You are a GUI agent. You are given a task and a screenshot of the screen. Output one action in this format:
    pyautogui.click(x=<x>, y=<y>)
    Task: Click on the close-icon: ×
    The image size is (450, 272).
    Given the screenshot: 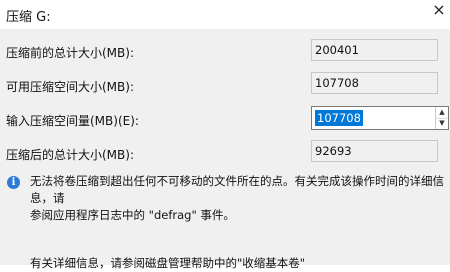 What is the action you would take?
    pyautogui.click(x=439, y=10)
    